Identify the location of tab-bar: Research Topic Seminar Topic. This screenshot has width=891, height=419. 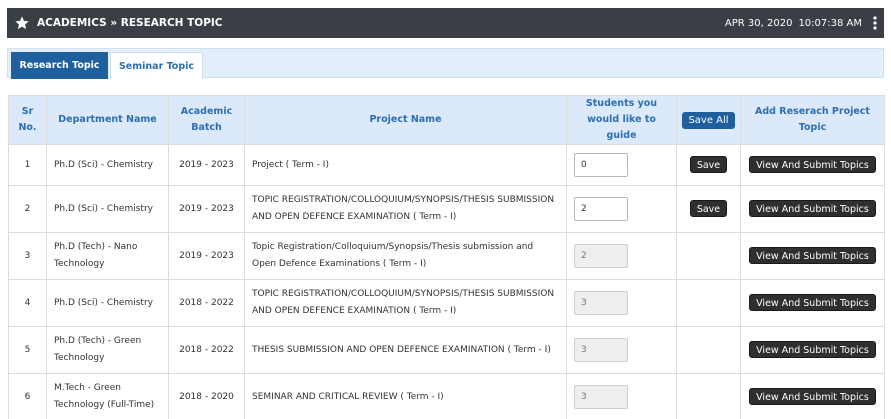
(445, 63).